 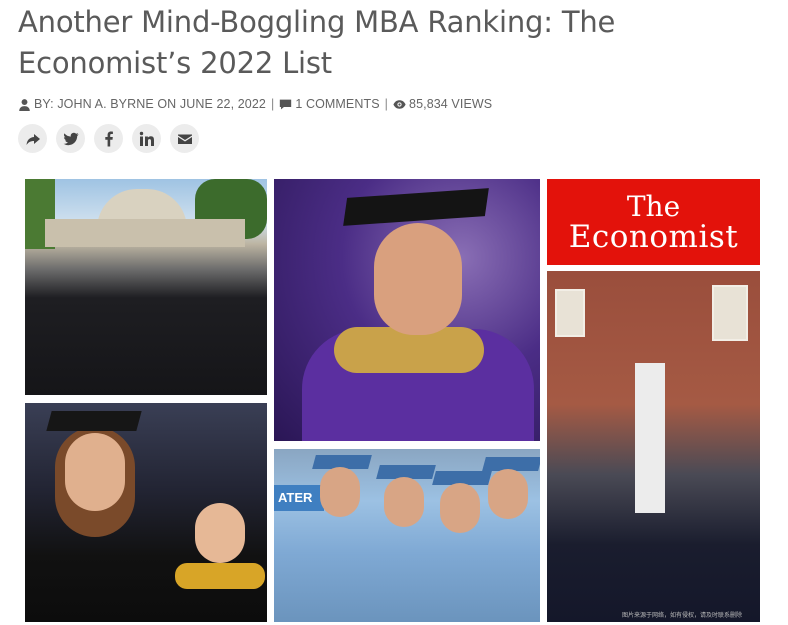 I want to click on photo-mit-graduates, so click(x=146, y=287).